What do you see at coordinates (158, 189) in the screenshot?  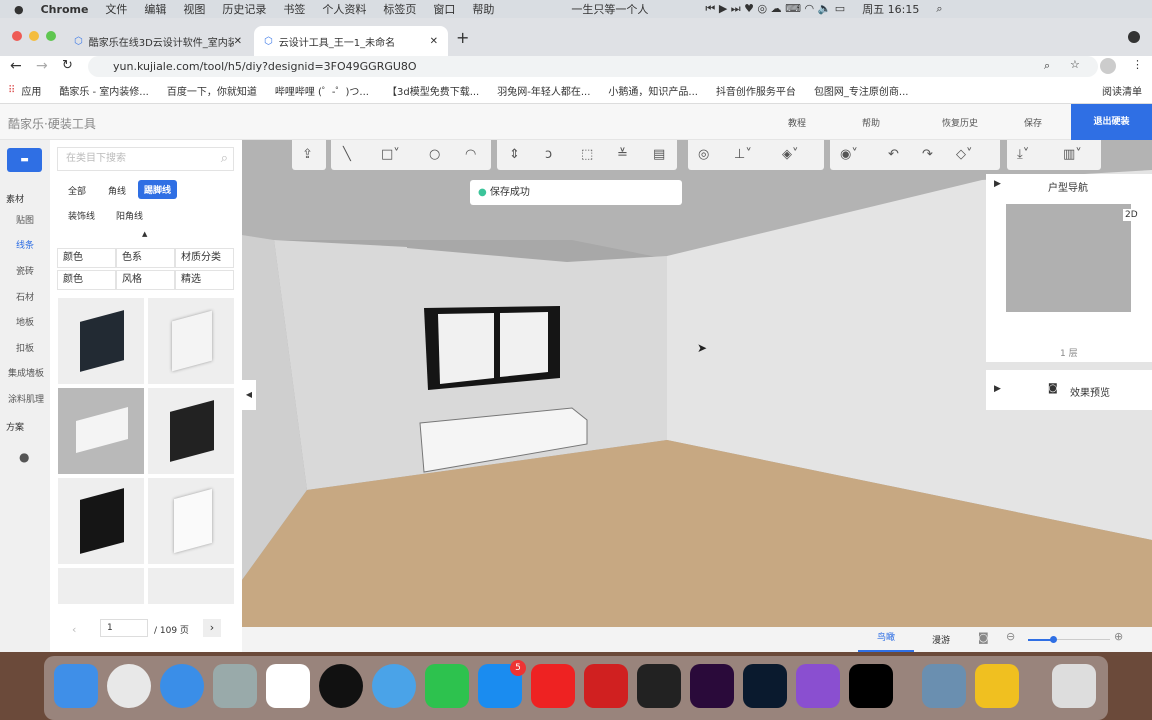 I see `chip-skirting: 踢脚线` at bounding box center [158, 189].